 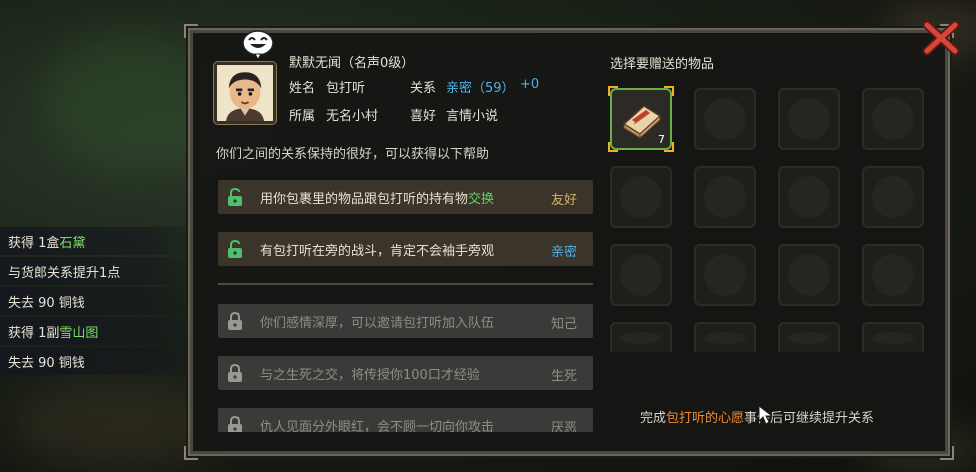 I want to click on benefit-battle-help: 有包打听在旁的战斗，肯定不会袖手旁观 亲密, so click(x=405, y=249).